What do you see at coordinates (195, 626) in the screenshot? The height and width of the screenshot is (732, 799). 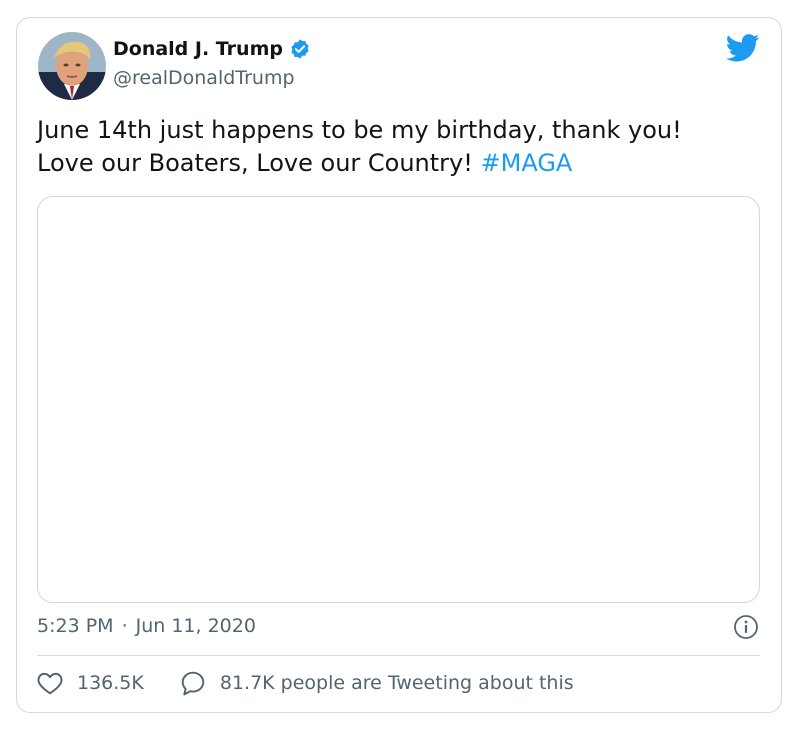 I see `tweet-date: Jun 11, 2020` at bounding box center [195, 626].